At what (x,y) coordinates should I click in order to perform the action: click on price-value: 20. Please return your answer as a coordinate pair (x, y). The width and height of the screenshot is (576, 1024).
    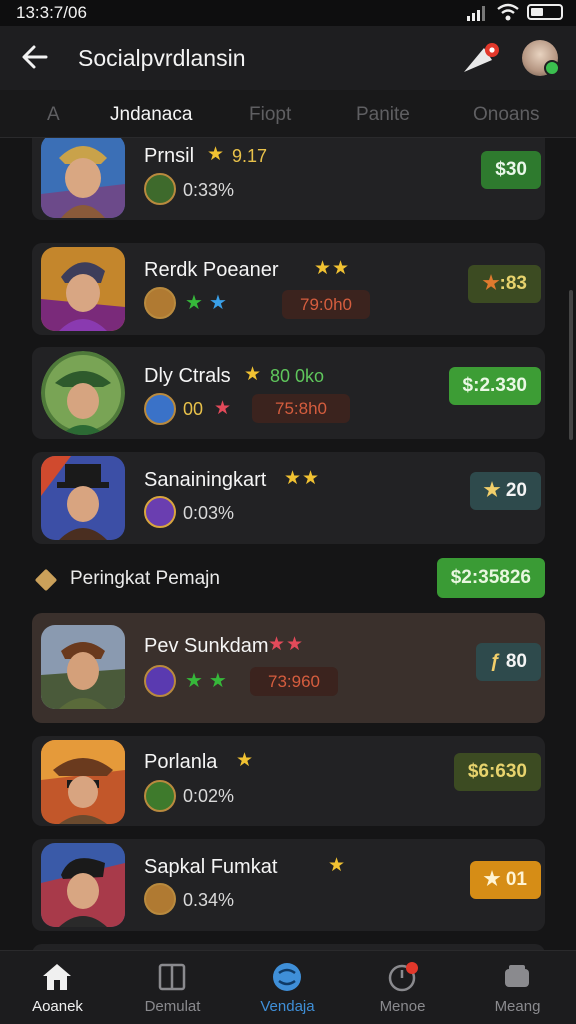
    Looking at the image, I should click on (516, 490).